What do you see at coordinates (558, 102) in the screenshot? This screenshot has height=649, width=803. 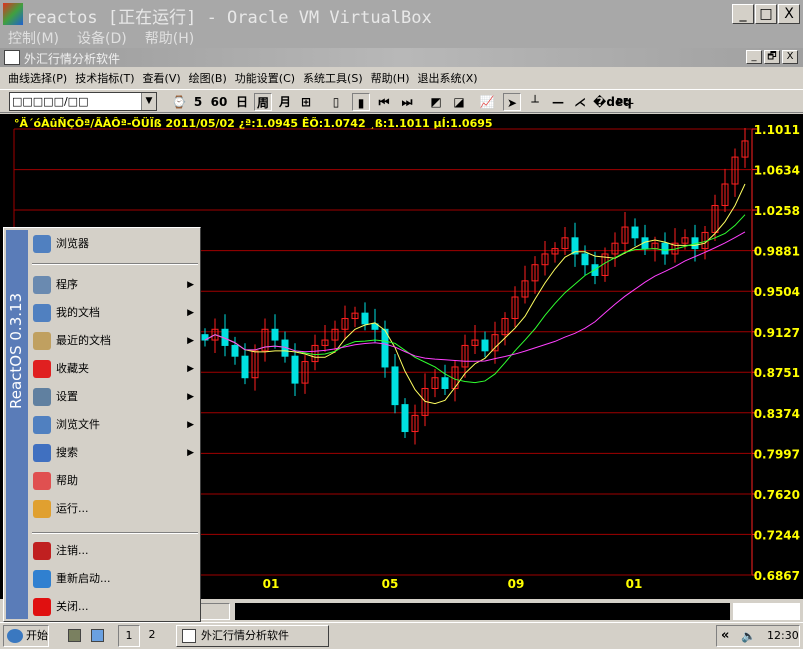 I see `toolbar-button: —` at bounding box center [558, 102].